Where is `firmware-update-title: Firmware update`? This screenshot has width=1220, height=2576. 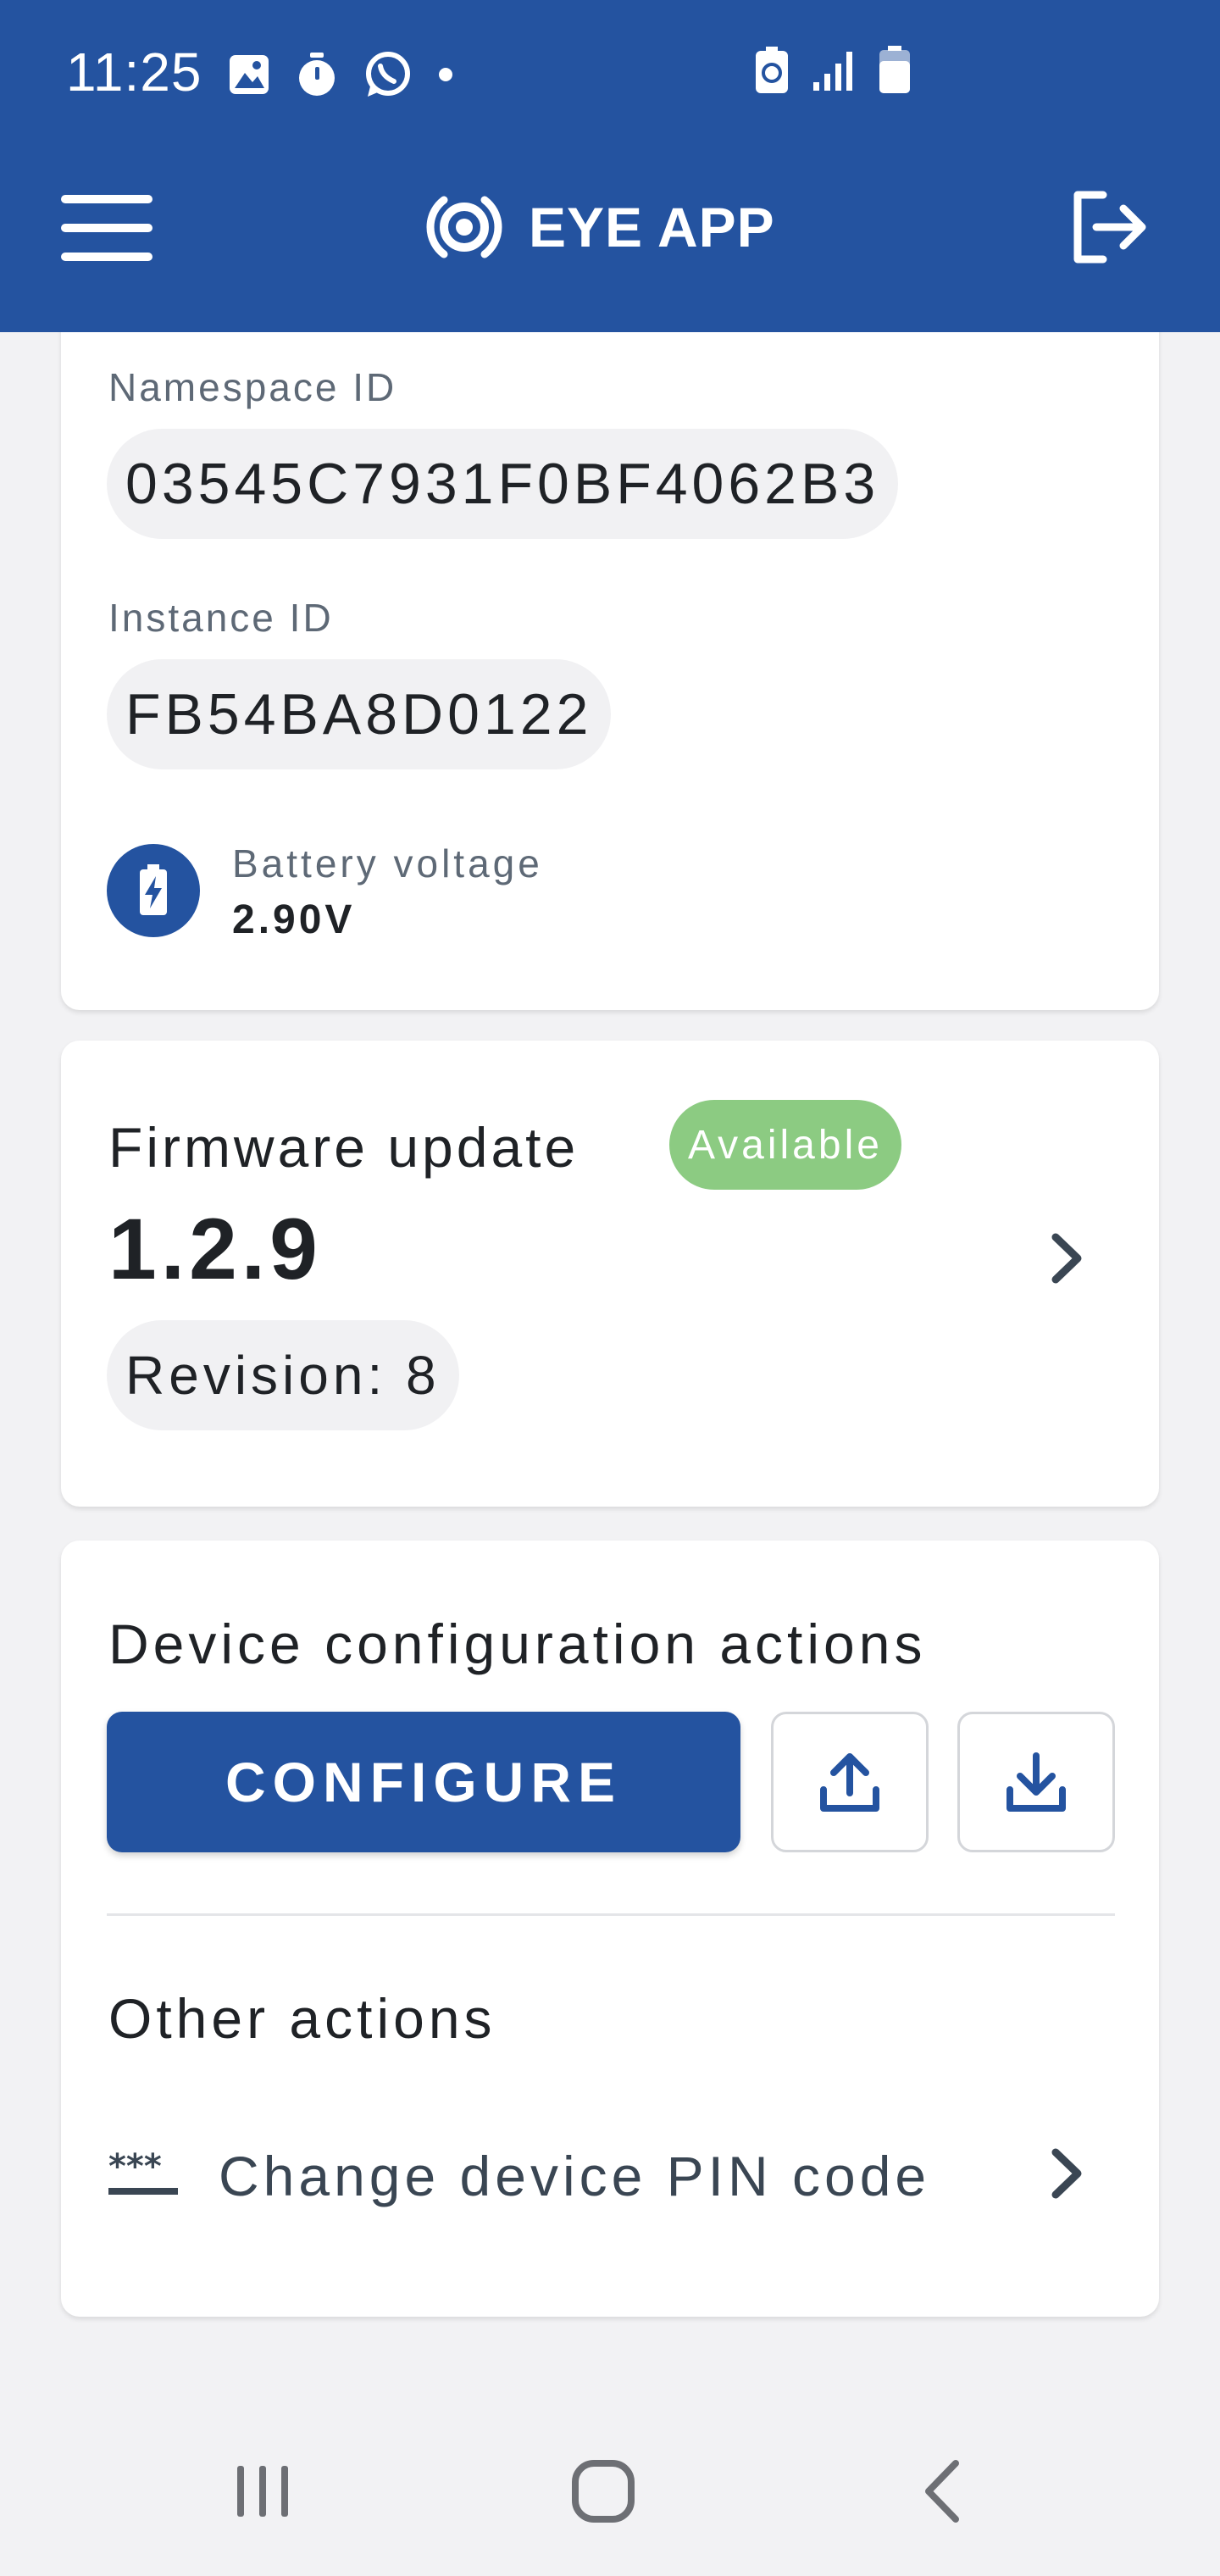
firmware-update-title: Firmware update is located at coordinates (344, 1147).